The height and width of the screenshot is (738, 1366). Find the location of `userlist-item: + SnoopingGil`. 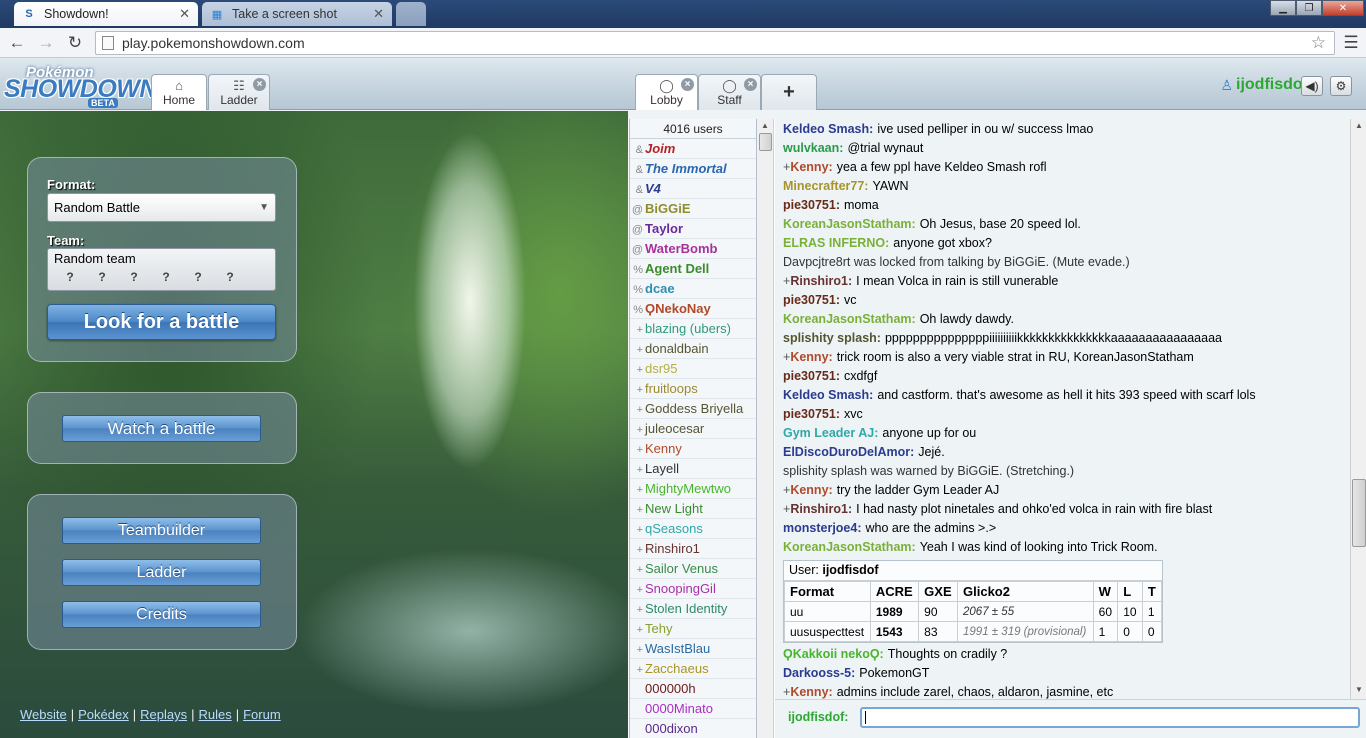

userlist-item: + SnoopingGil is located at coordinates (693, 589).